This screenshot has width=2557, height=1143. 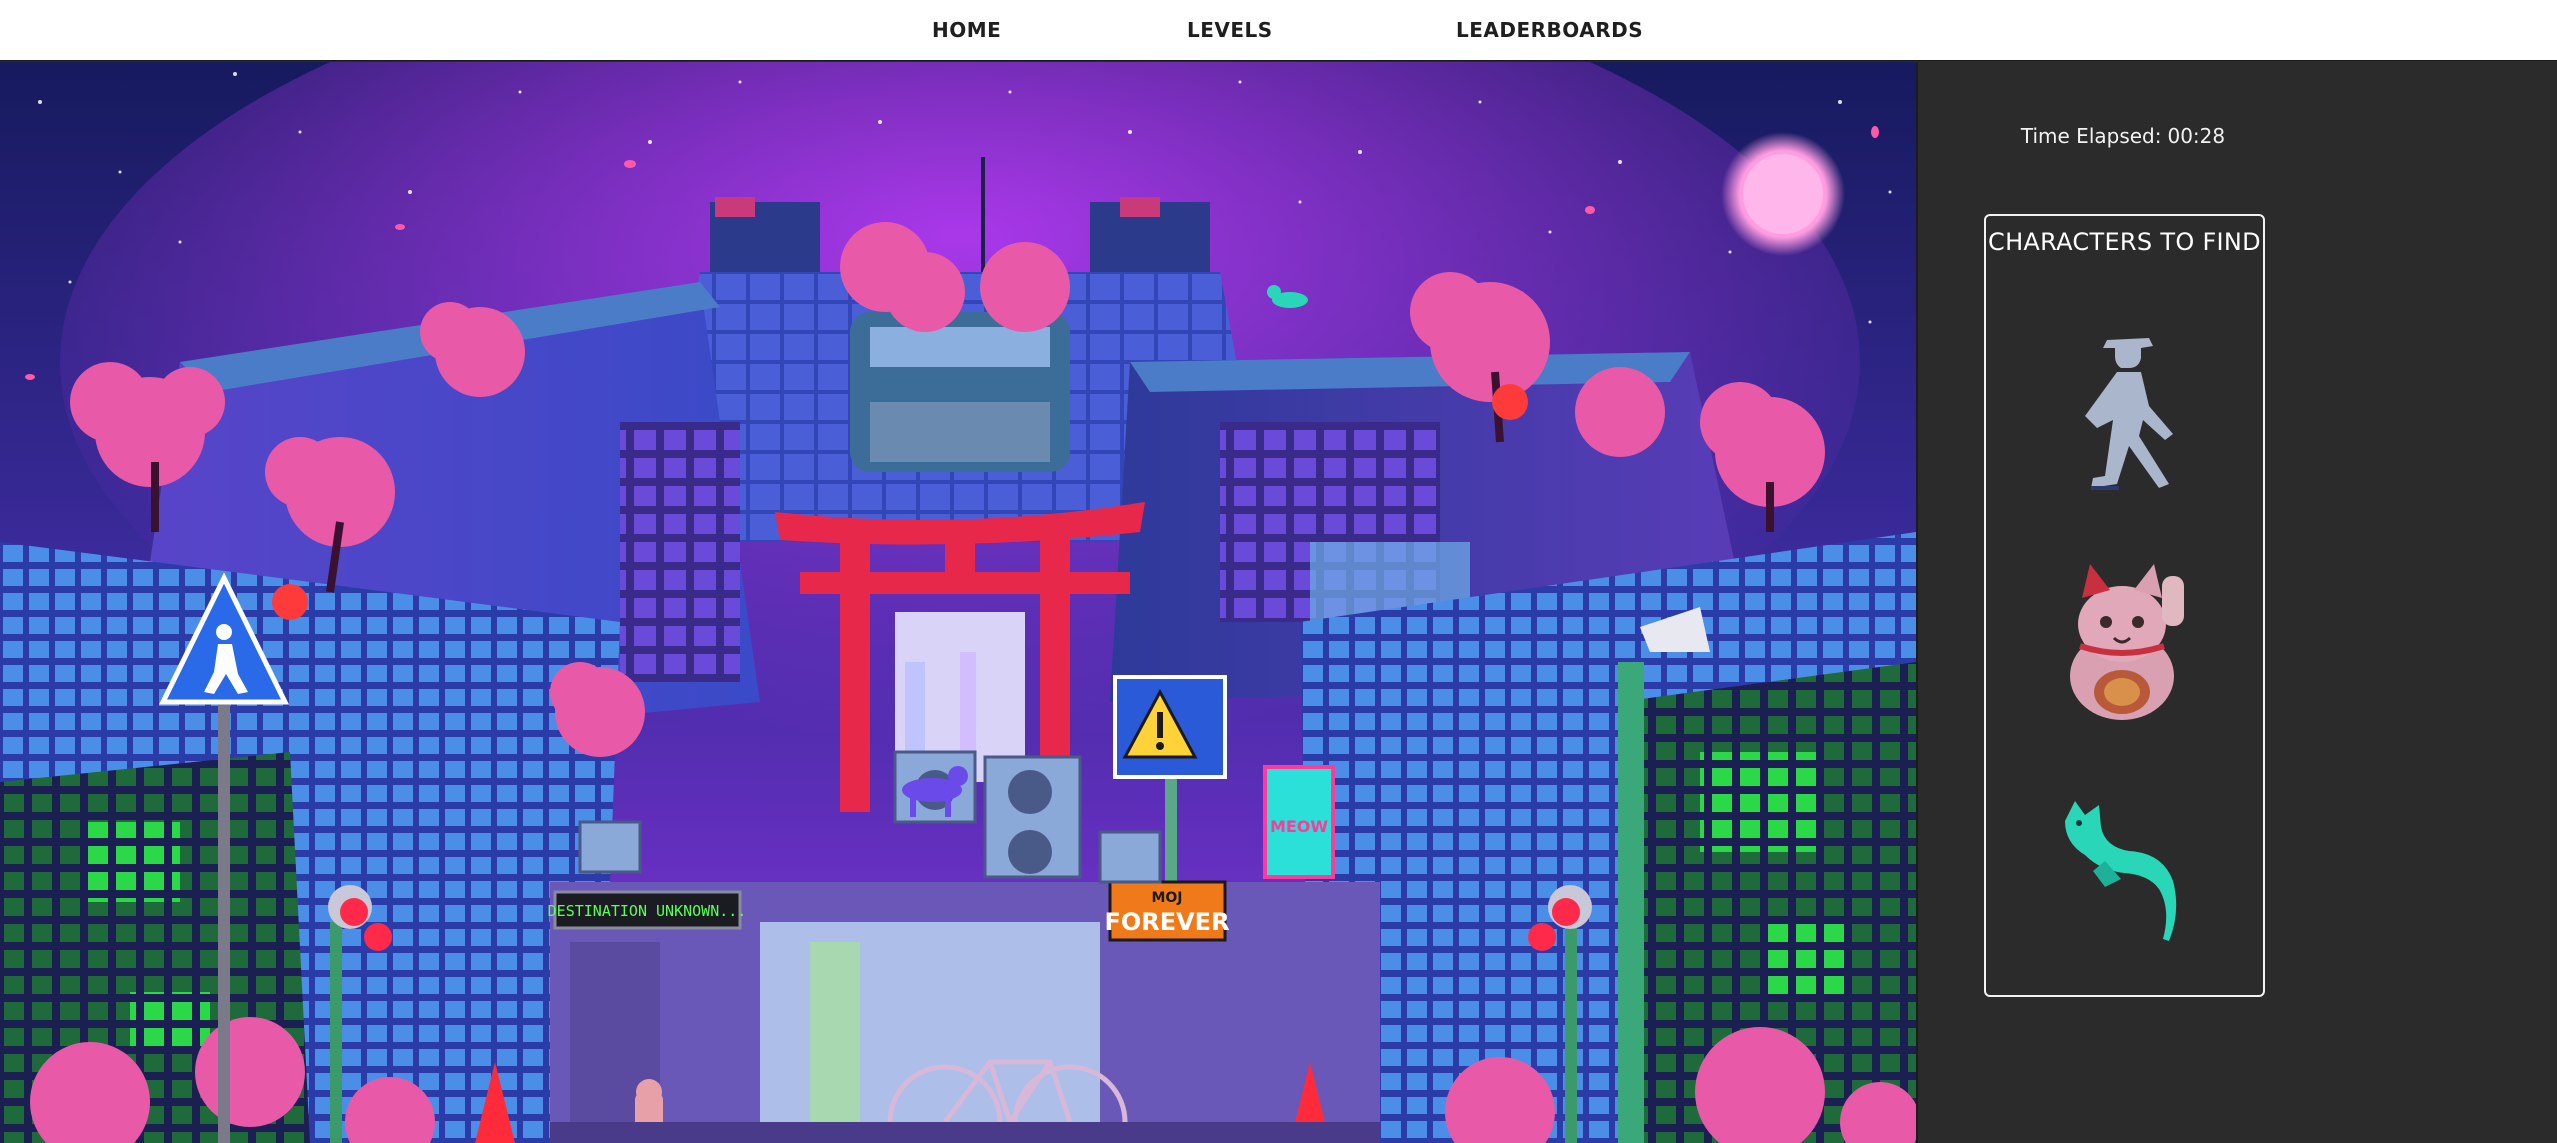 I want to click on time-elapsed: Time Elapsed: 00:28, so click(x=2123, y=136).